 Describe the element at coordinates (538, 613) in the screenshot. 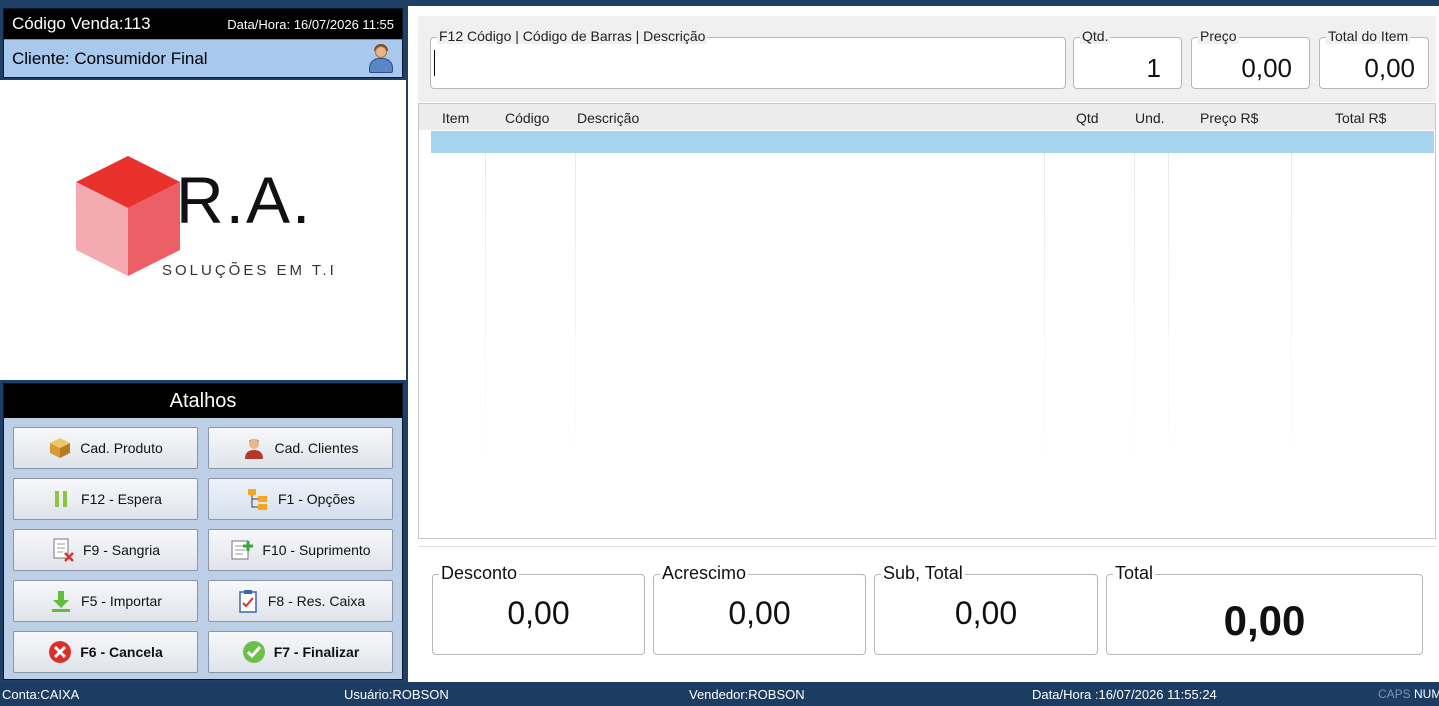

I see `desconto-value: 0,00` at that location.